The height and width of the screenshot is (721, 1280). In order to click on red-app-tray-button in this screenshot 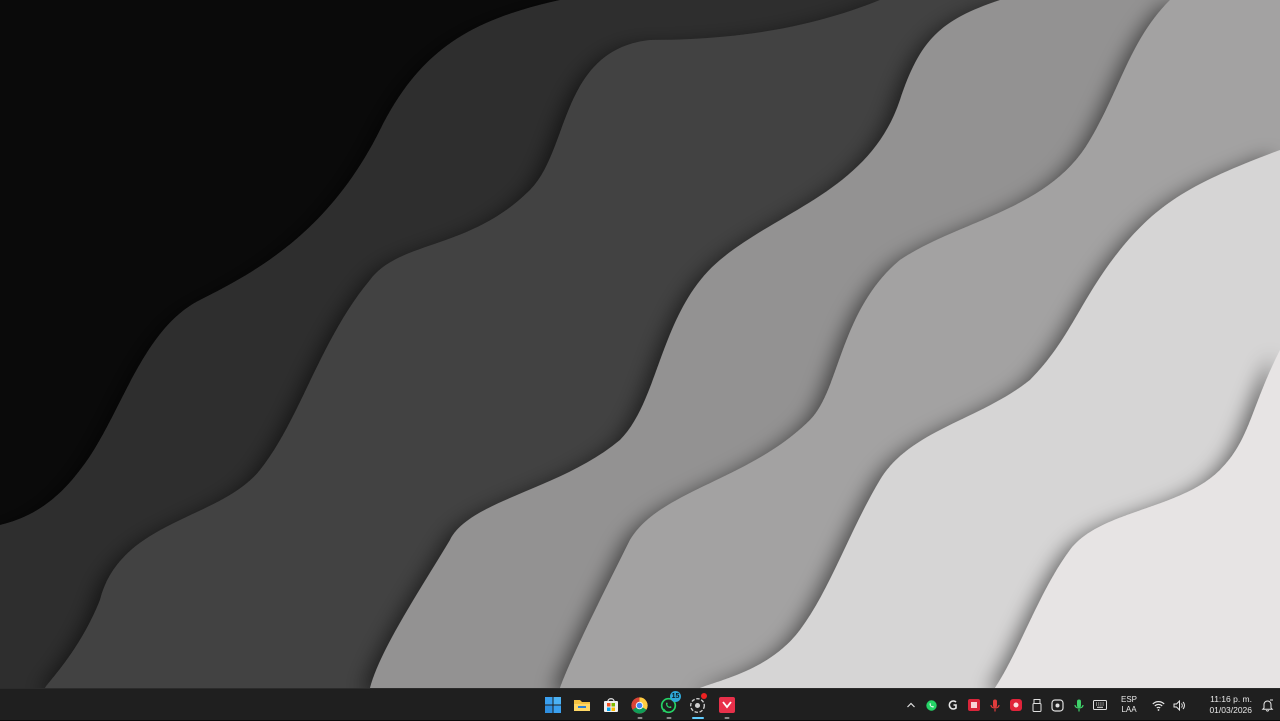, I will do `click(973, 705)`.